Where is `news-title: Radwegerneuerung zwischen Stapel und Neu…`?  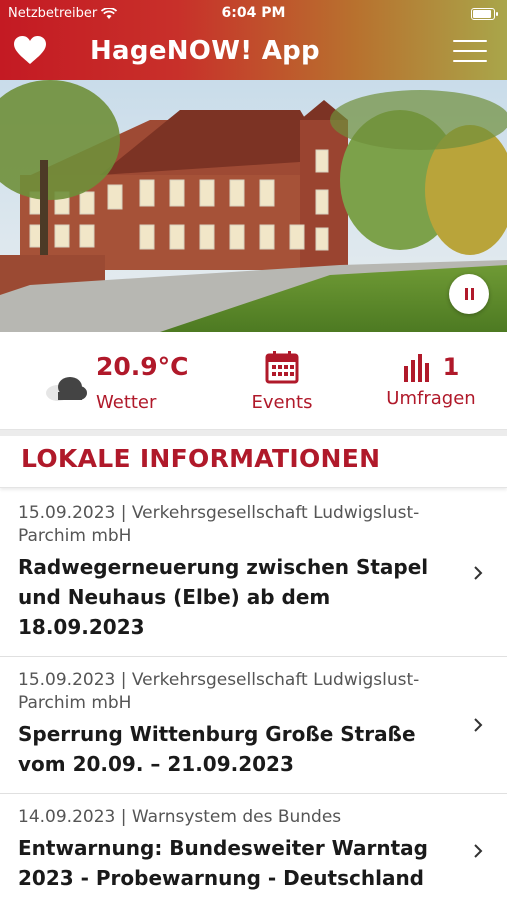
news-title: Radwegerneuerung zwischen Stapel und Neu… is located at coordinates (223, 597).